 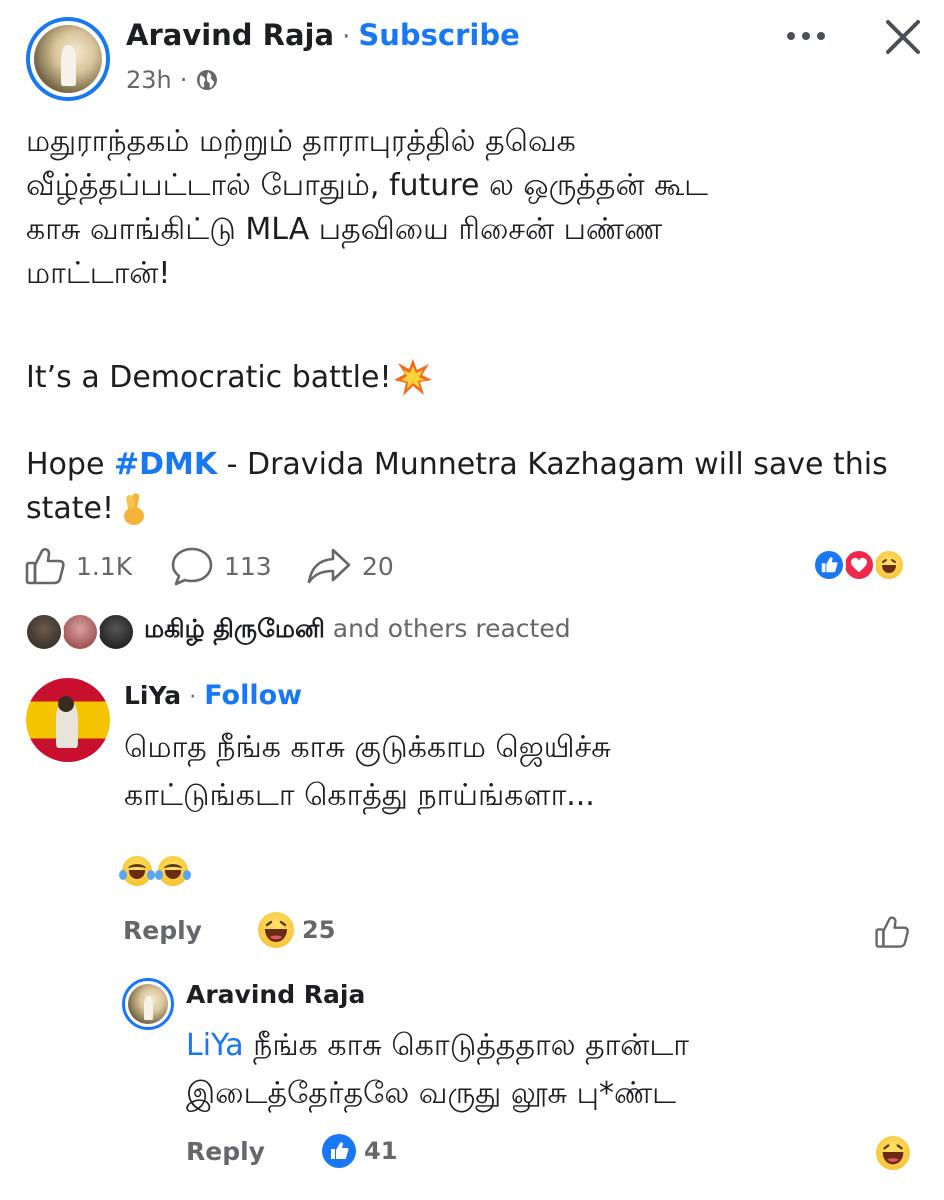 I want to click on comment-action: 113, so click(x=221, y=566).